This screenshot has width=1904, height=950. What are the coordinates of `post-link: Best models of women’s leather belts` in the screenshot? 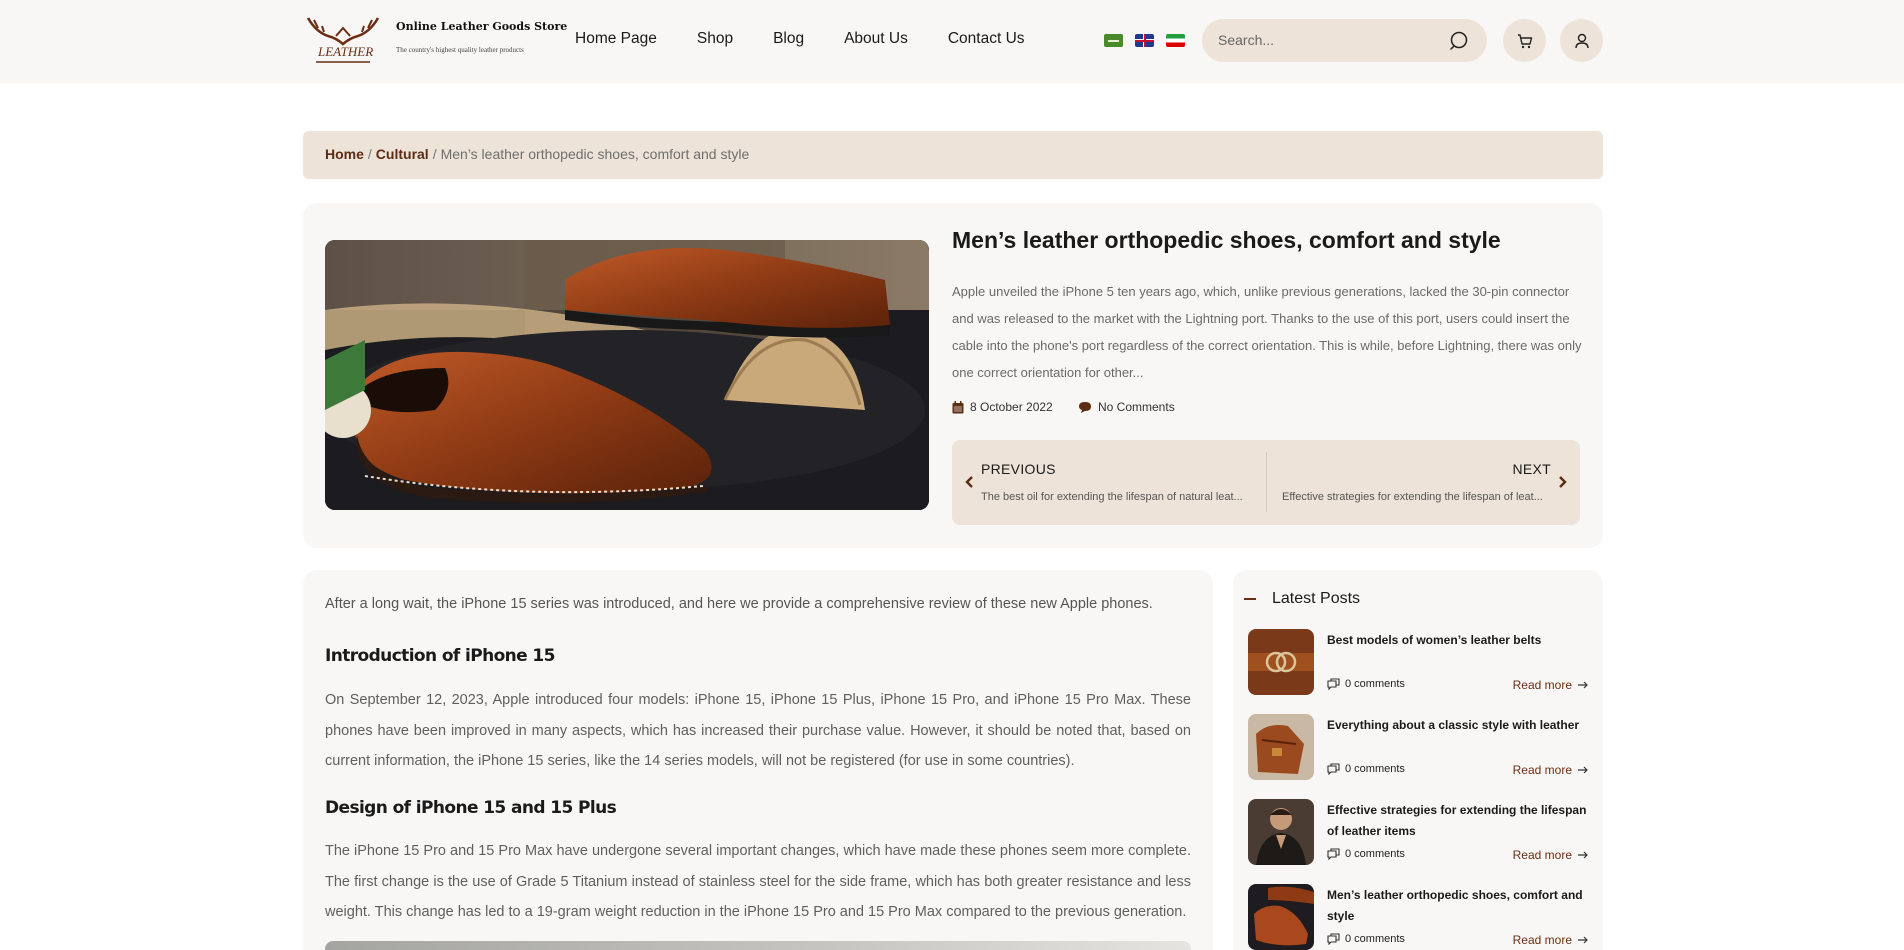 It's located at (1458, 640).